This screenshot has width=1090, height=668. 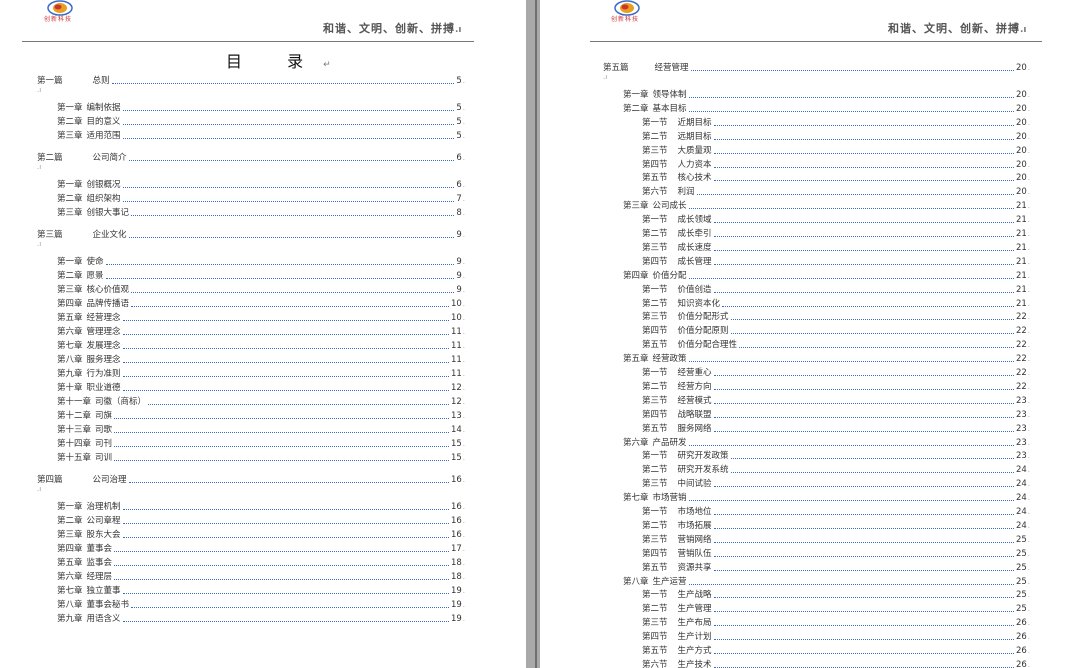 I want to click on toc-page-number: 13, so click(x=458, y=416).